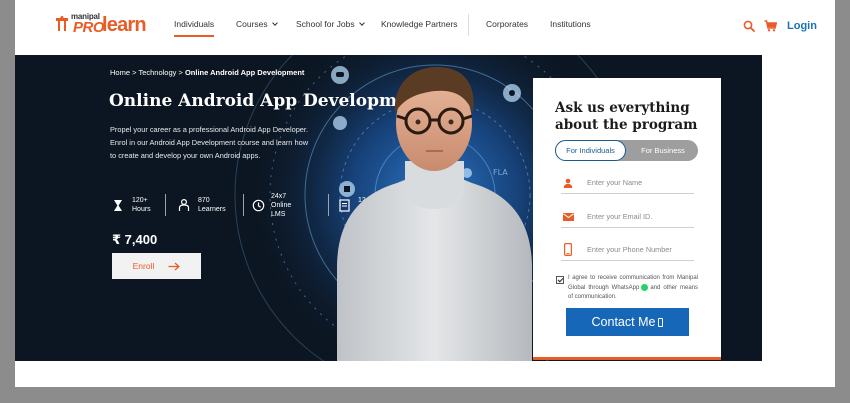 This screenshot has width=850, height=403. I want to click on consent-checkbox, so click(560, 280).